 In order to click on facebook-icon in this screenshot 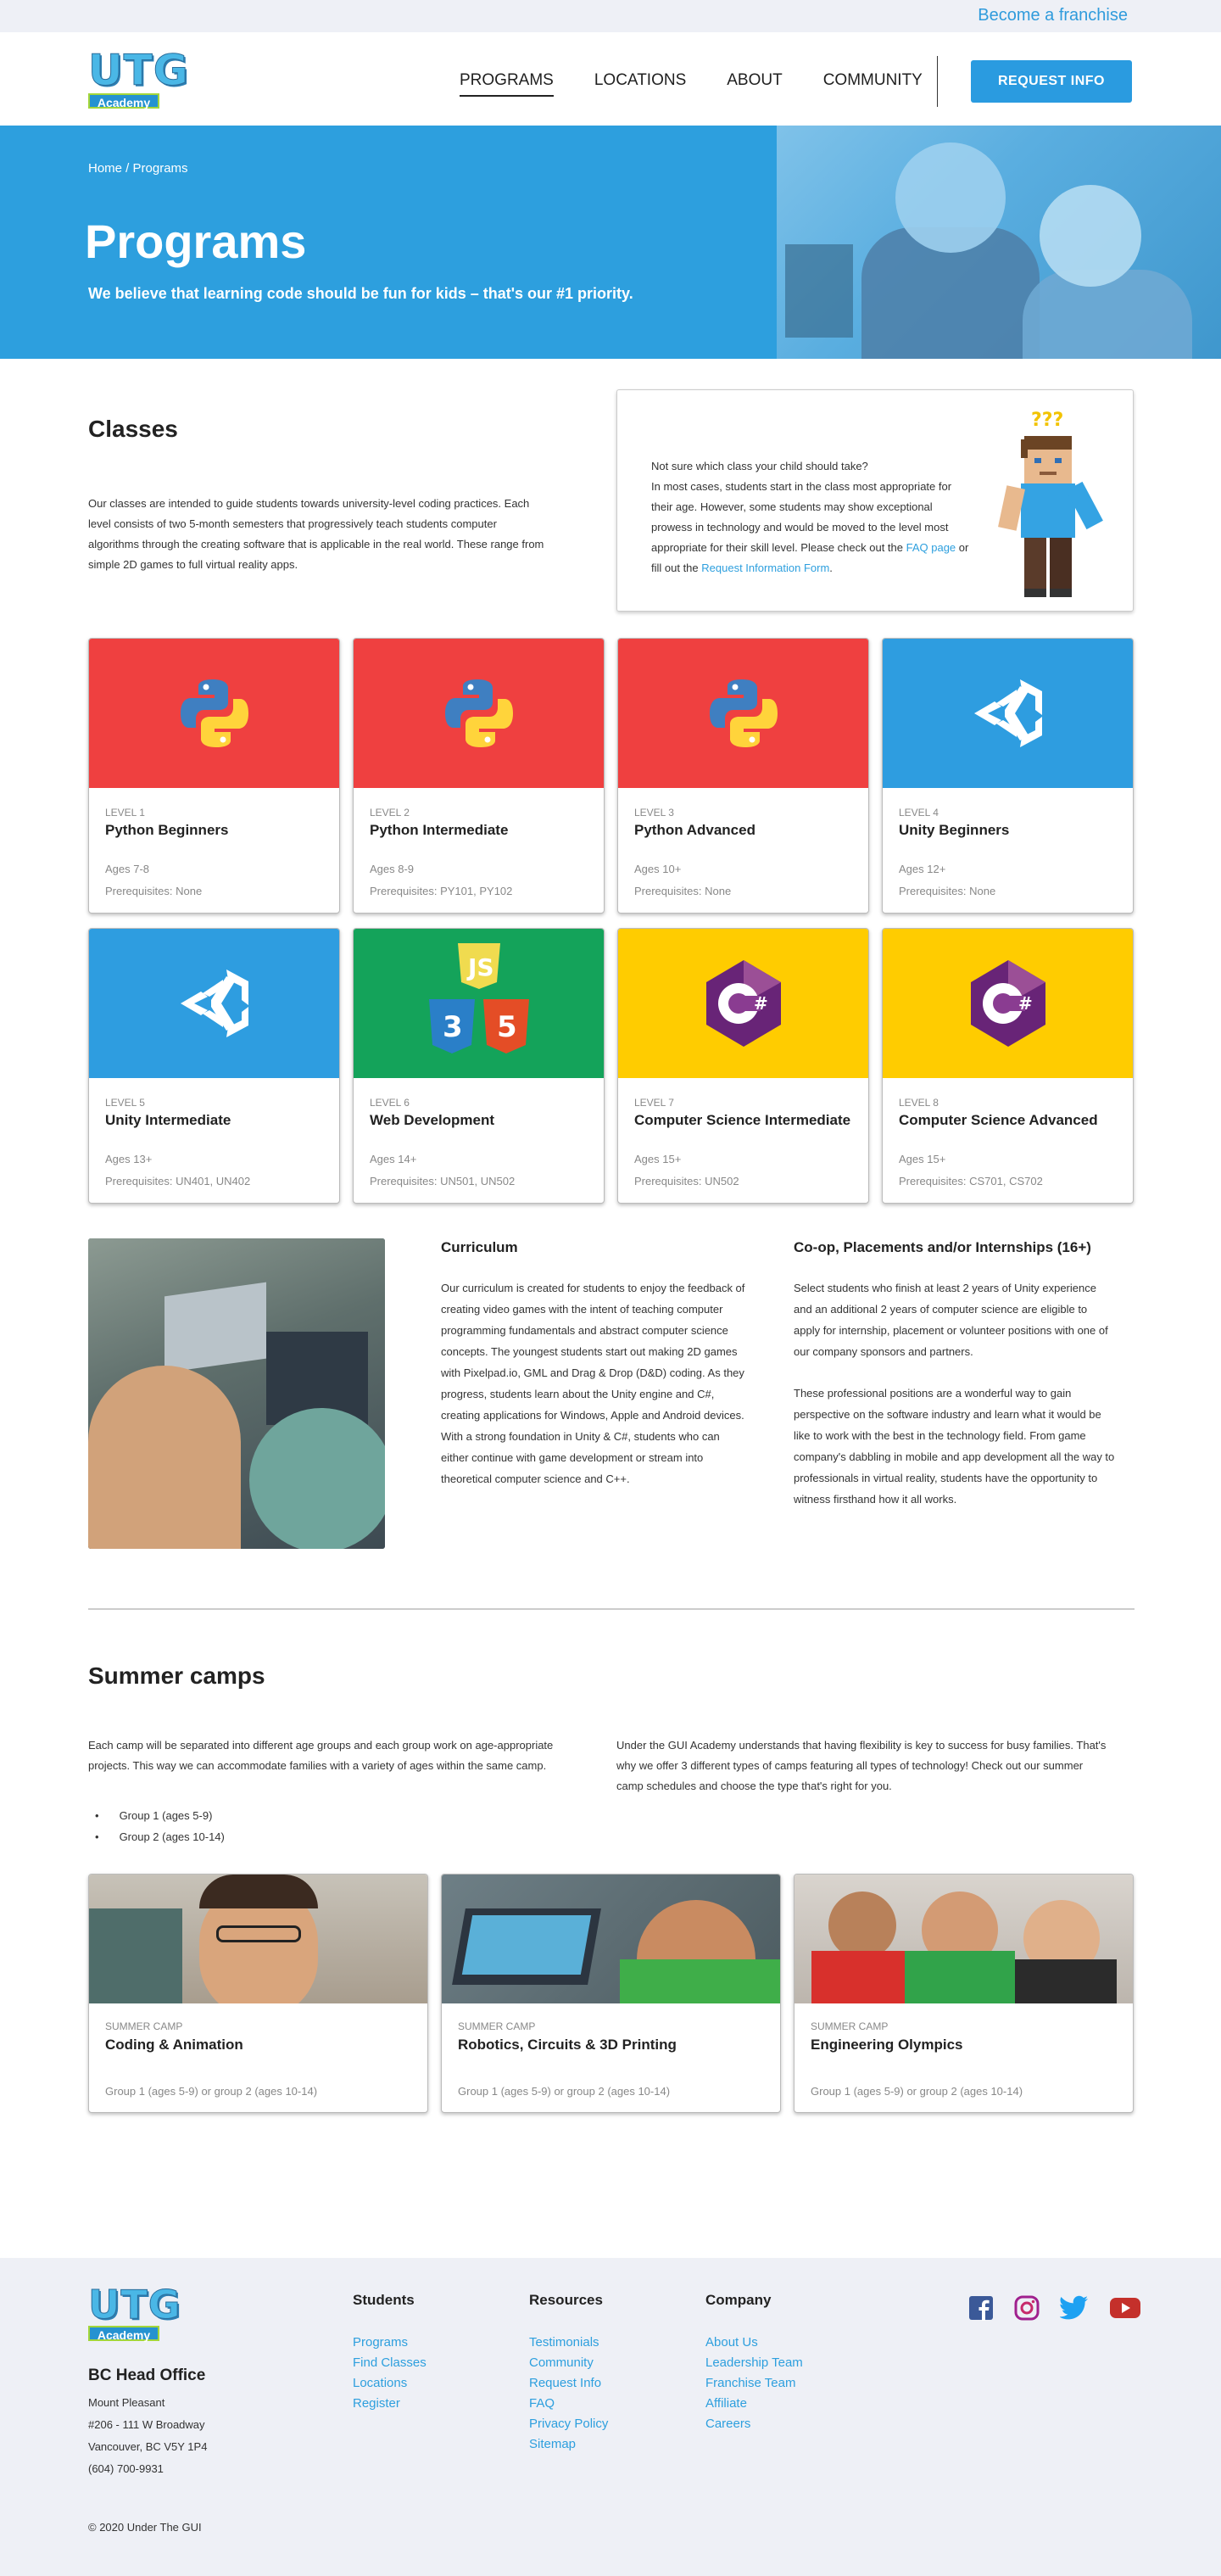, I will do `click(981, 2308)`.